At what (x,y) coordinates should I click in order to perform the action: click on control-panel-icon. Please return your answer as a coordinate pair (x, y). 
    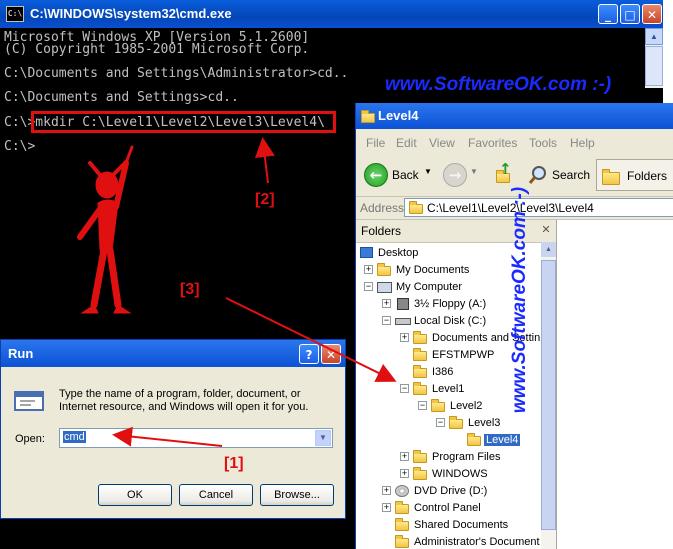
    Looking at the image, I should click on (402, 507).